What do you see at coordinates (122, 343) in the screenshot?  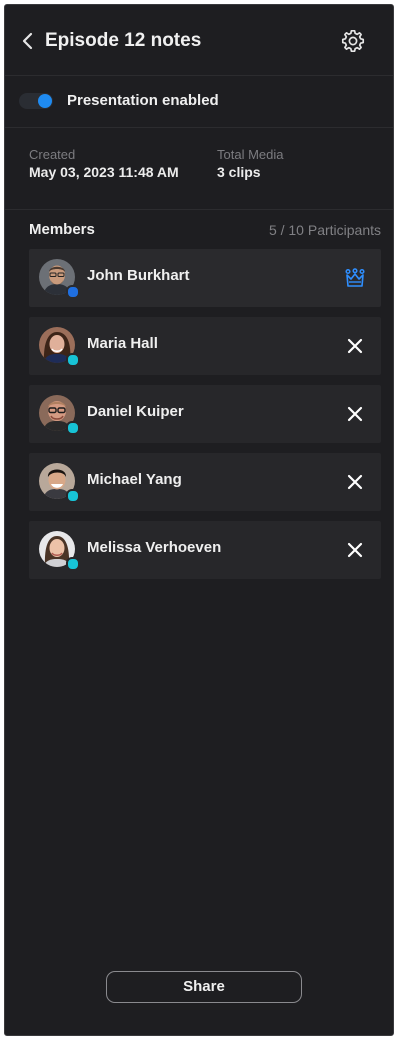 I see `member-name: Maria Hall` at bounding box center [122, 343].